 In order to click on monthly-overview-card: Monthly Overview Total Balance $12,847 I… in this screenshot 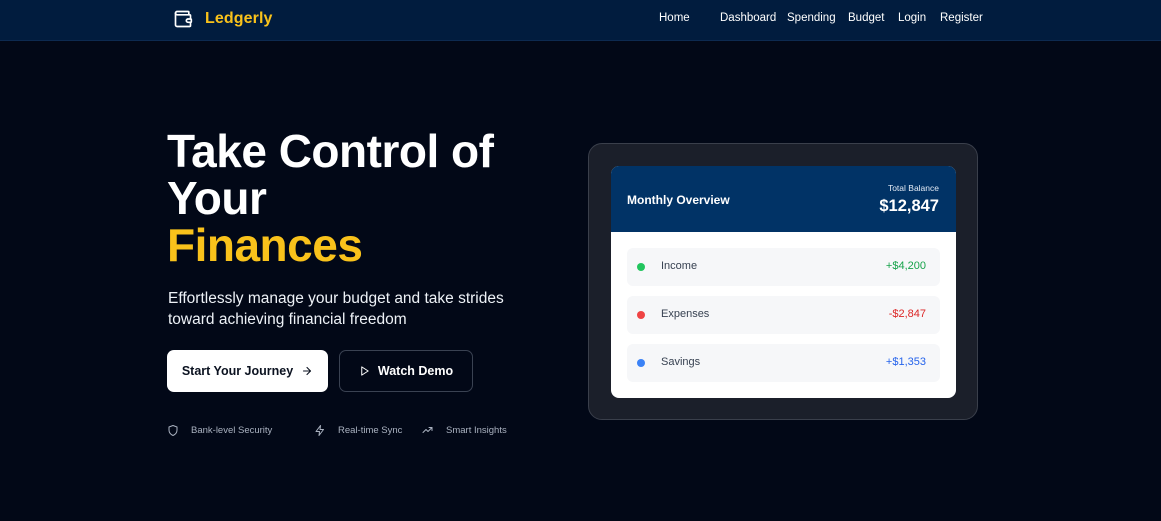, I will do `click(783, 282)`.